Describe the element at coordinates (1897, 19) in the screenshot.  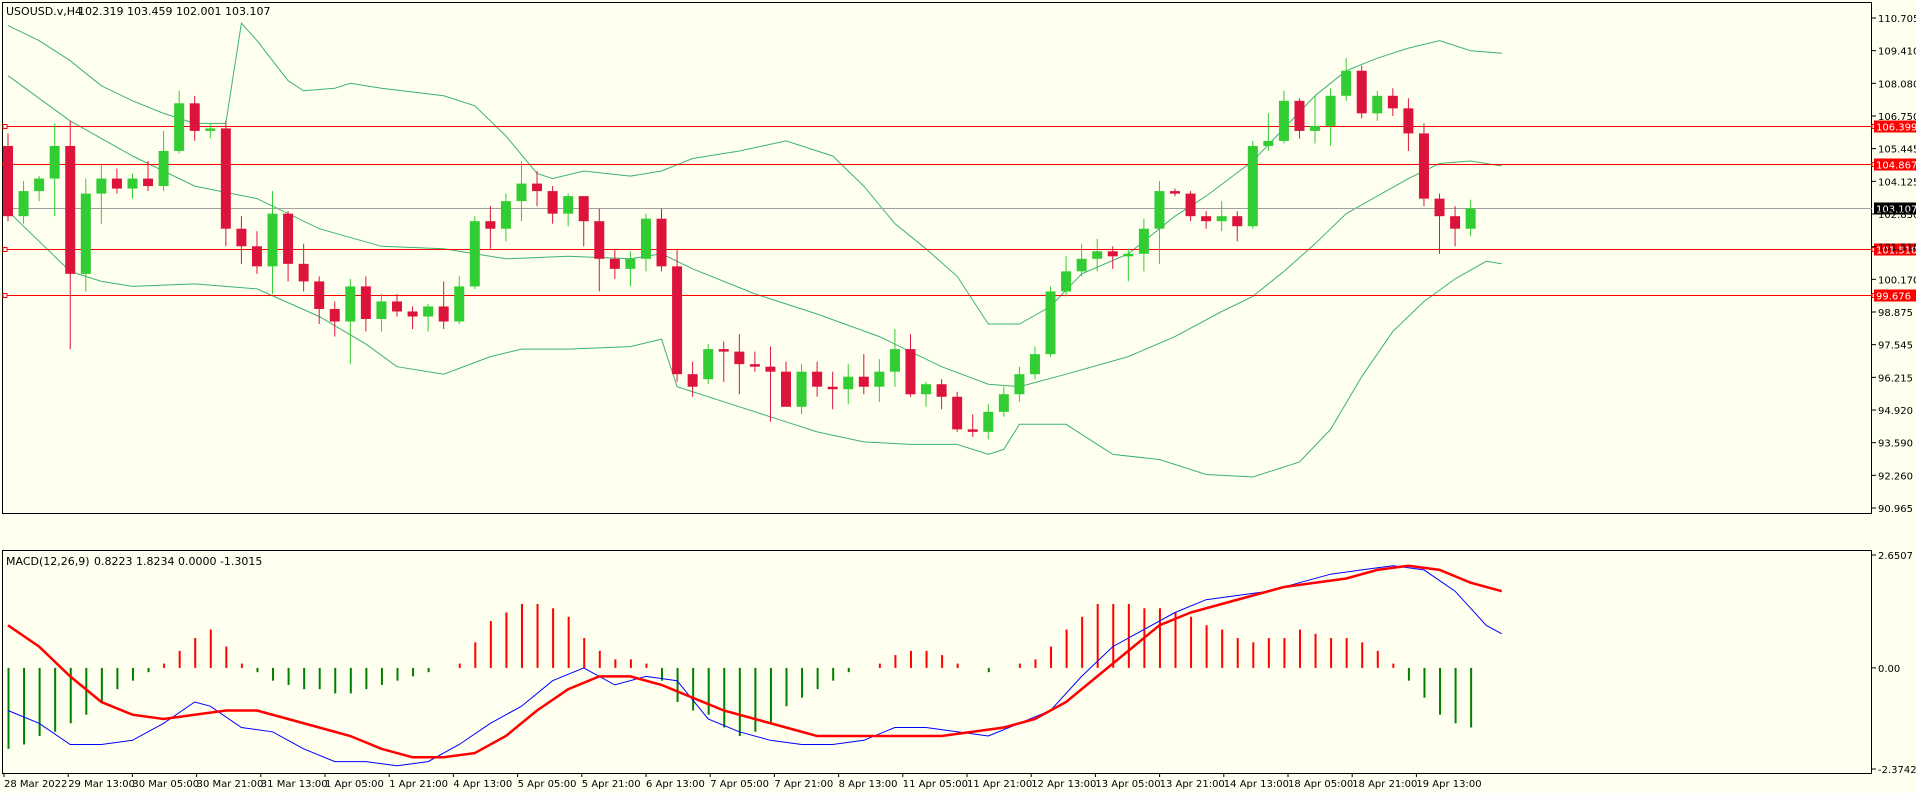
I see `price-tick-label: 110.705` at that location.